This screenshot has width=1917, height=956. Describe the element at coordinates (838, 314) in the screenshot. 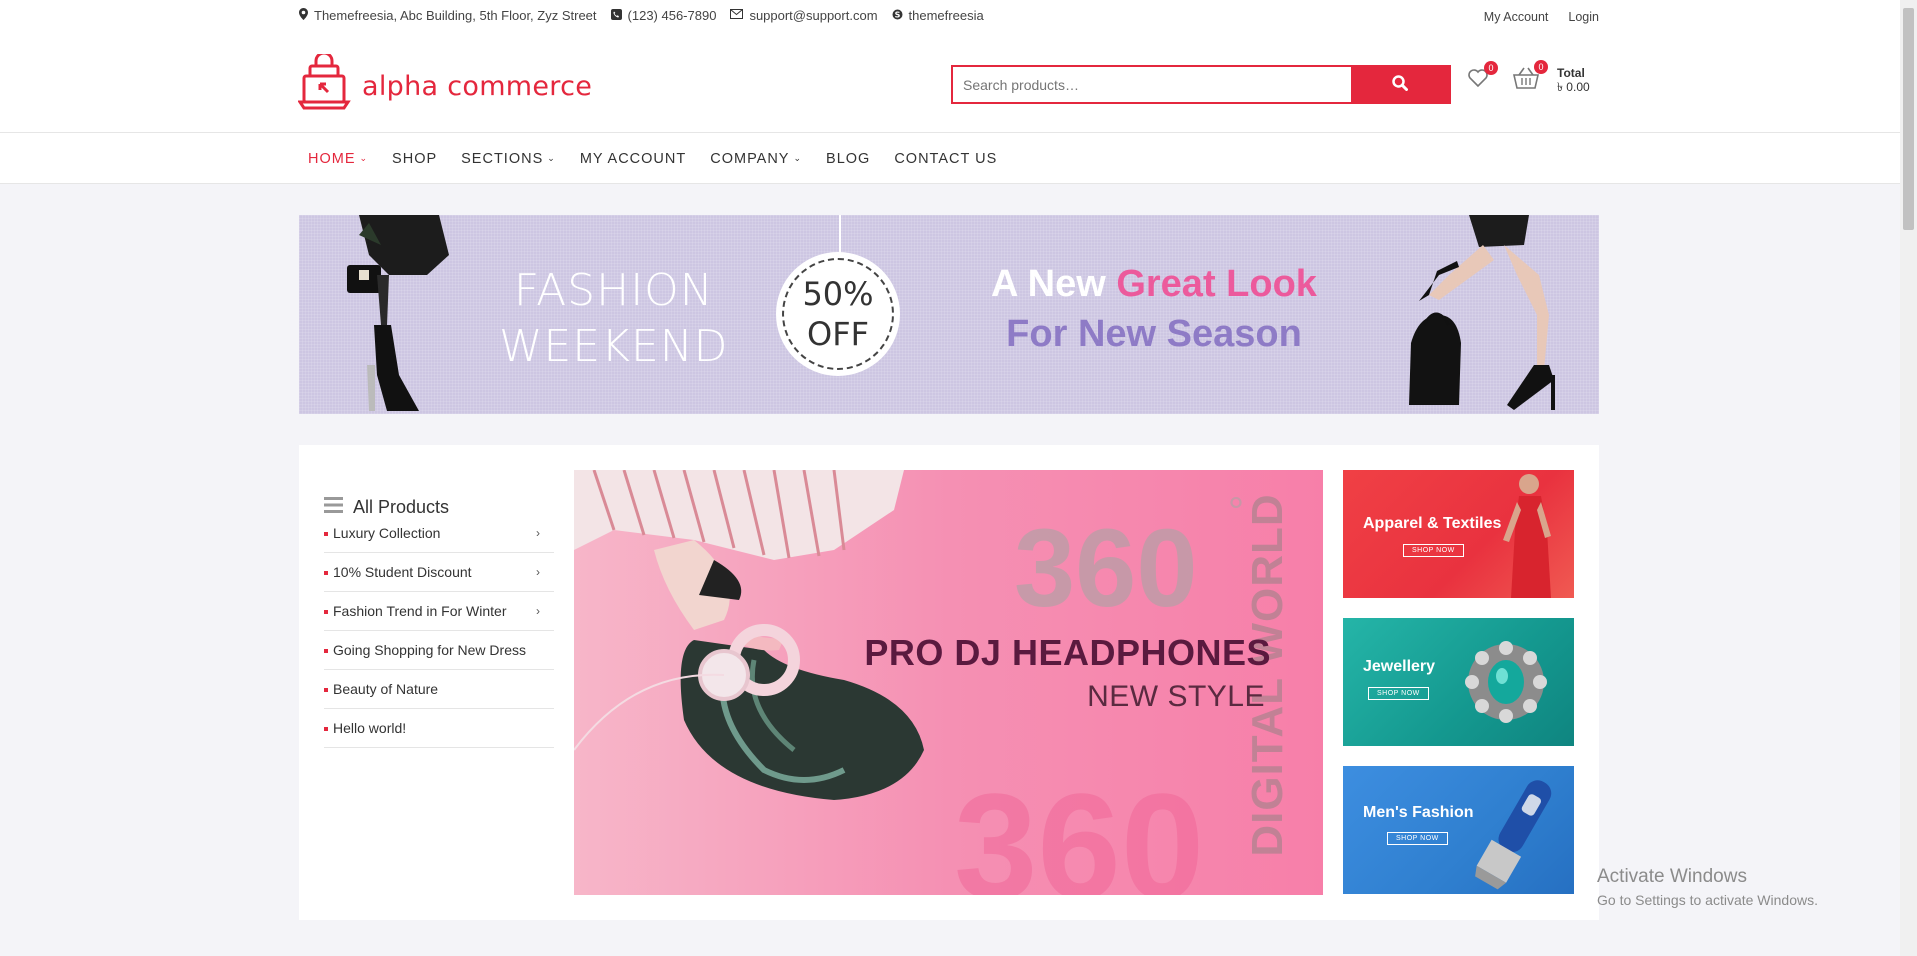

I see `sale-tag: 50% OFF` at that location.